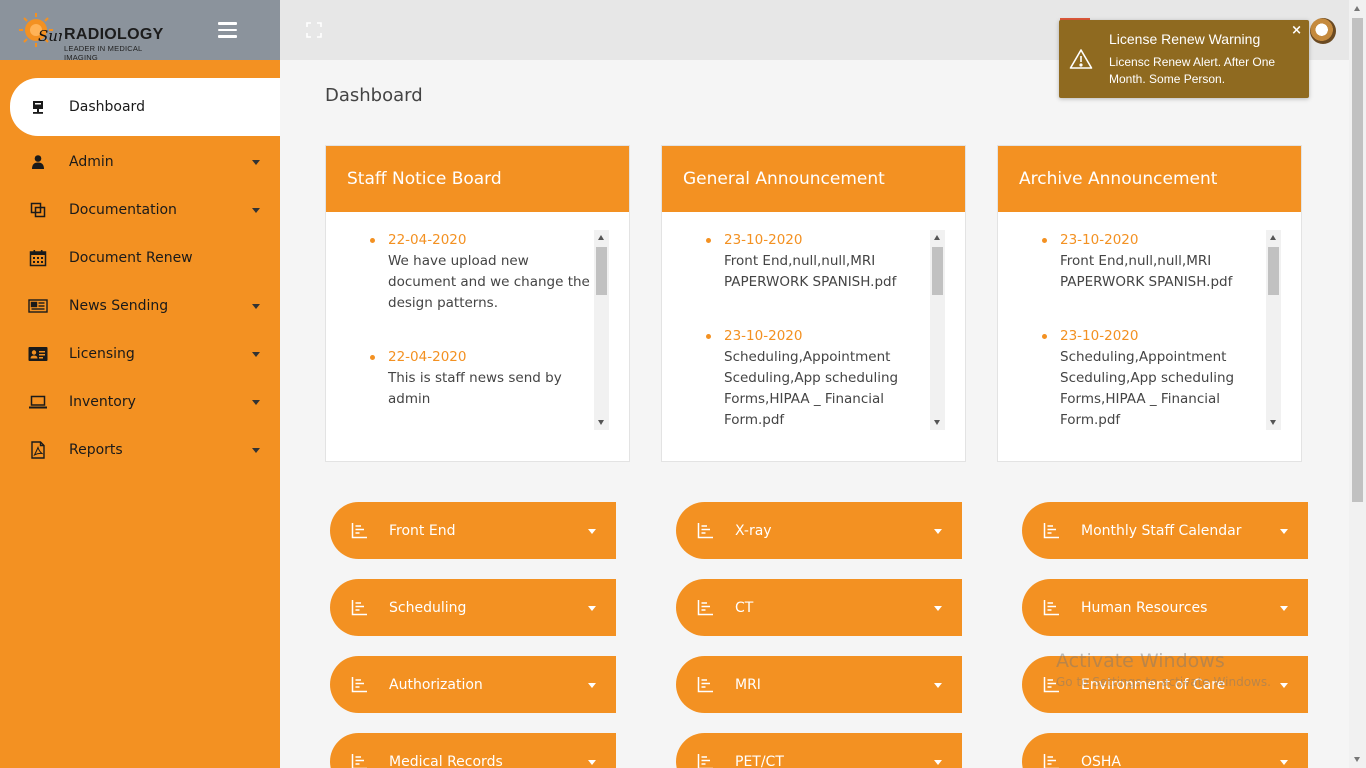 This screenshot has height=768, width=1366. I want to click on sidebar-item-document-renew: Document Renew, so click(140, 258).